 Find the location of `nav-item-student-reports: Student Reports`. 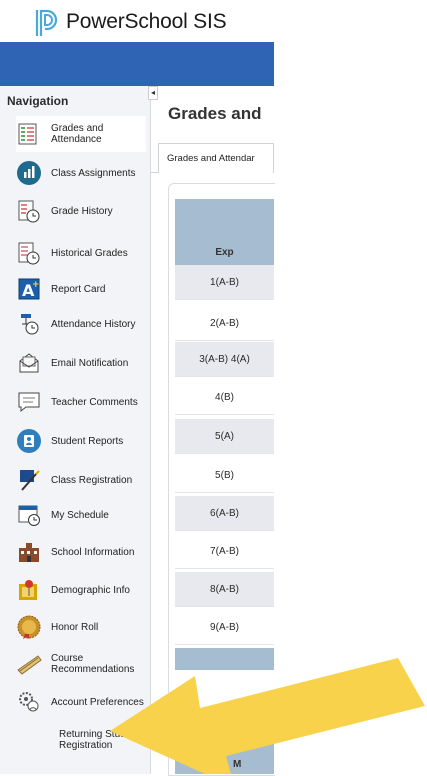

nav-item-student-reports: Student Reports is located at coordinates (81, 441).